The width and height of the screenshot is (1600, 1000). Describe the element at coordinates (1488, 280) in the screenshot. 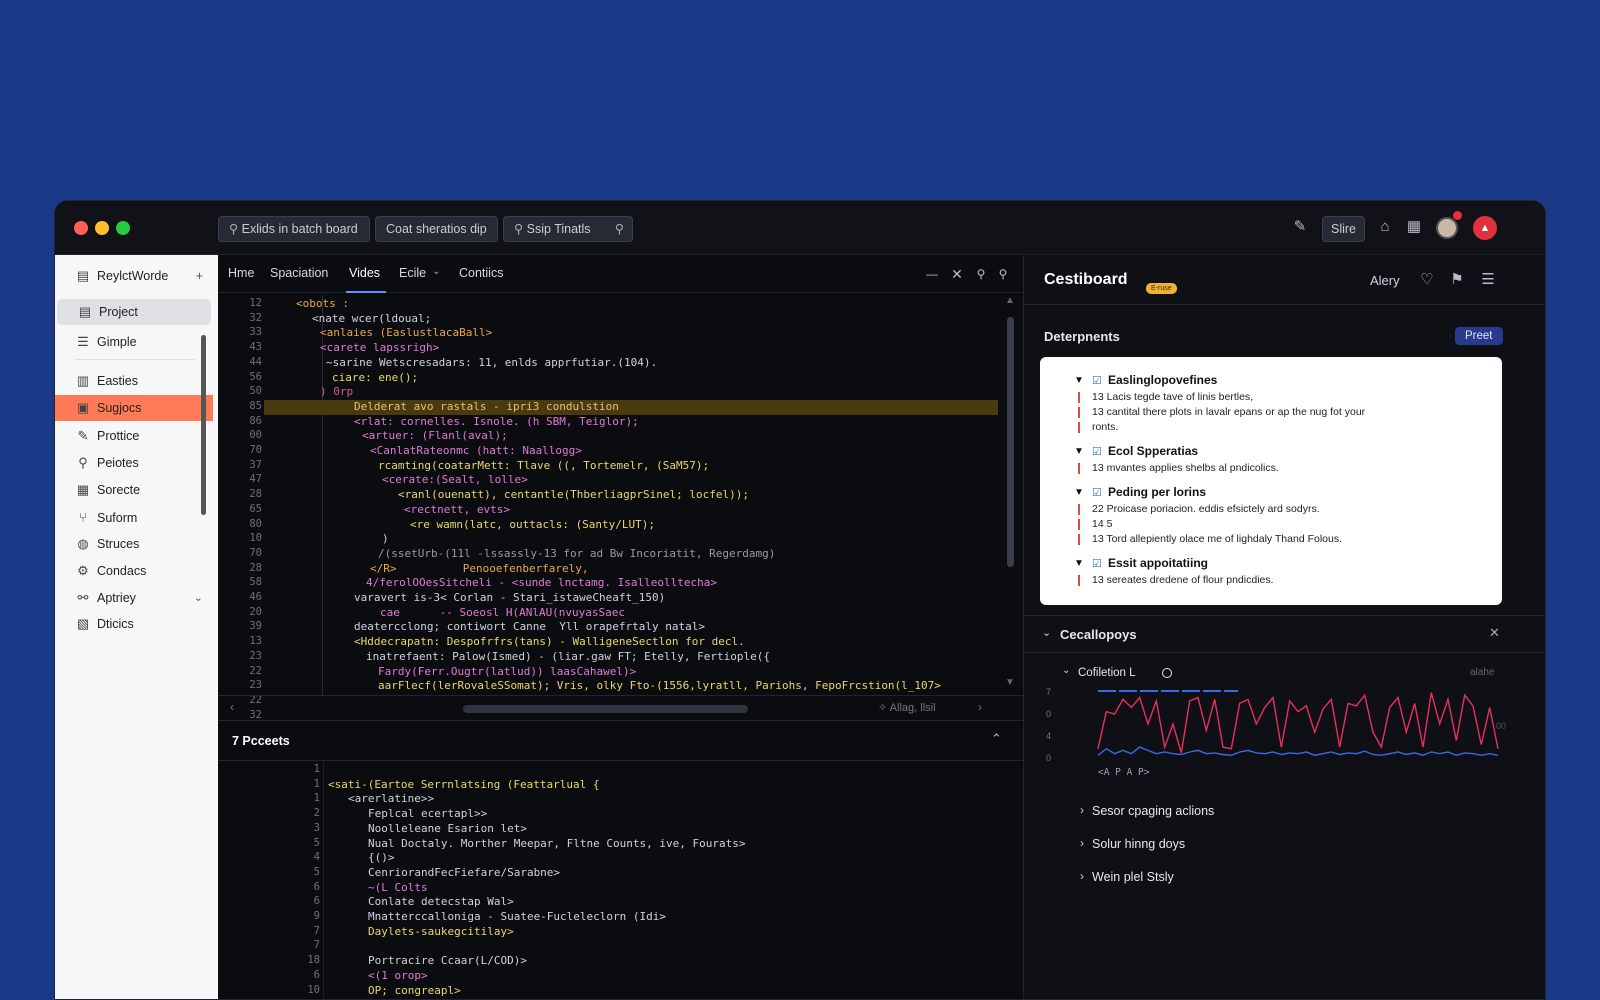

I see `menu-icon: ☰` at that location.